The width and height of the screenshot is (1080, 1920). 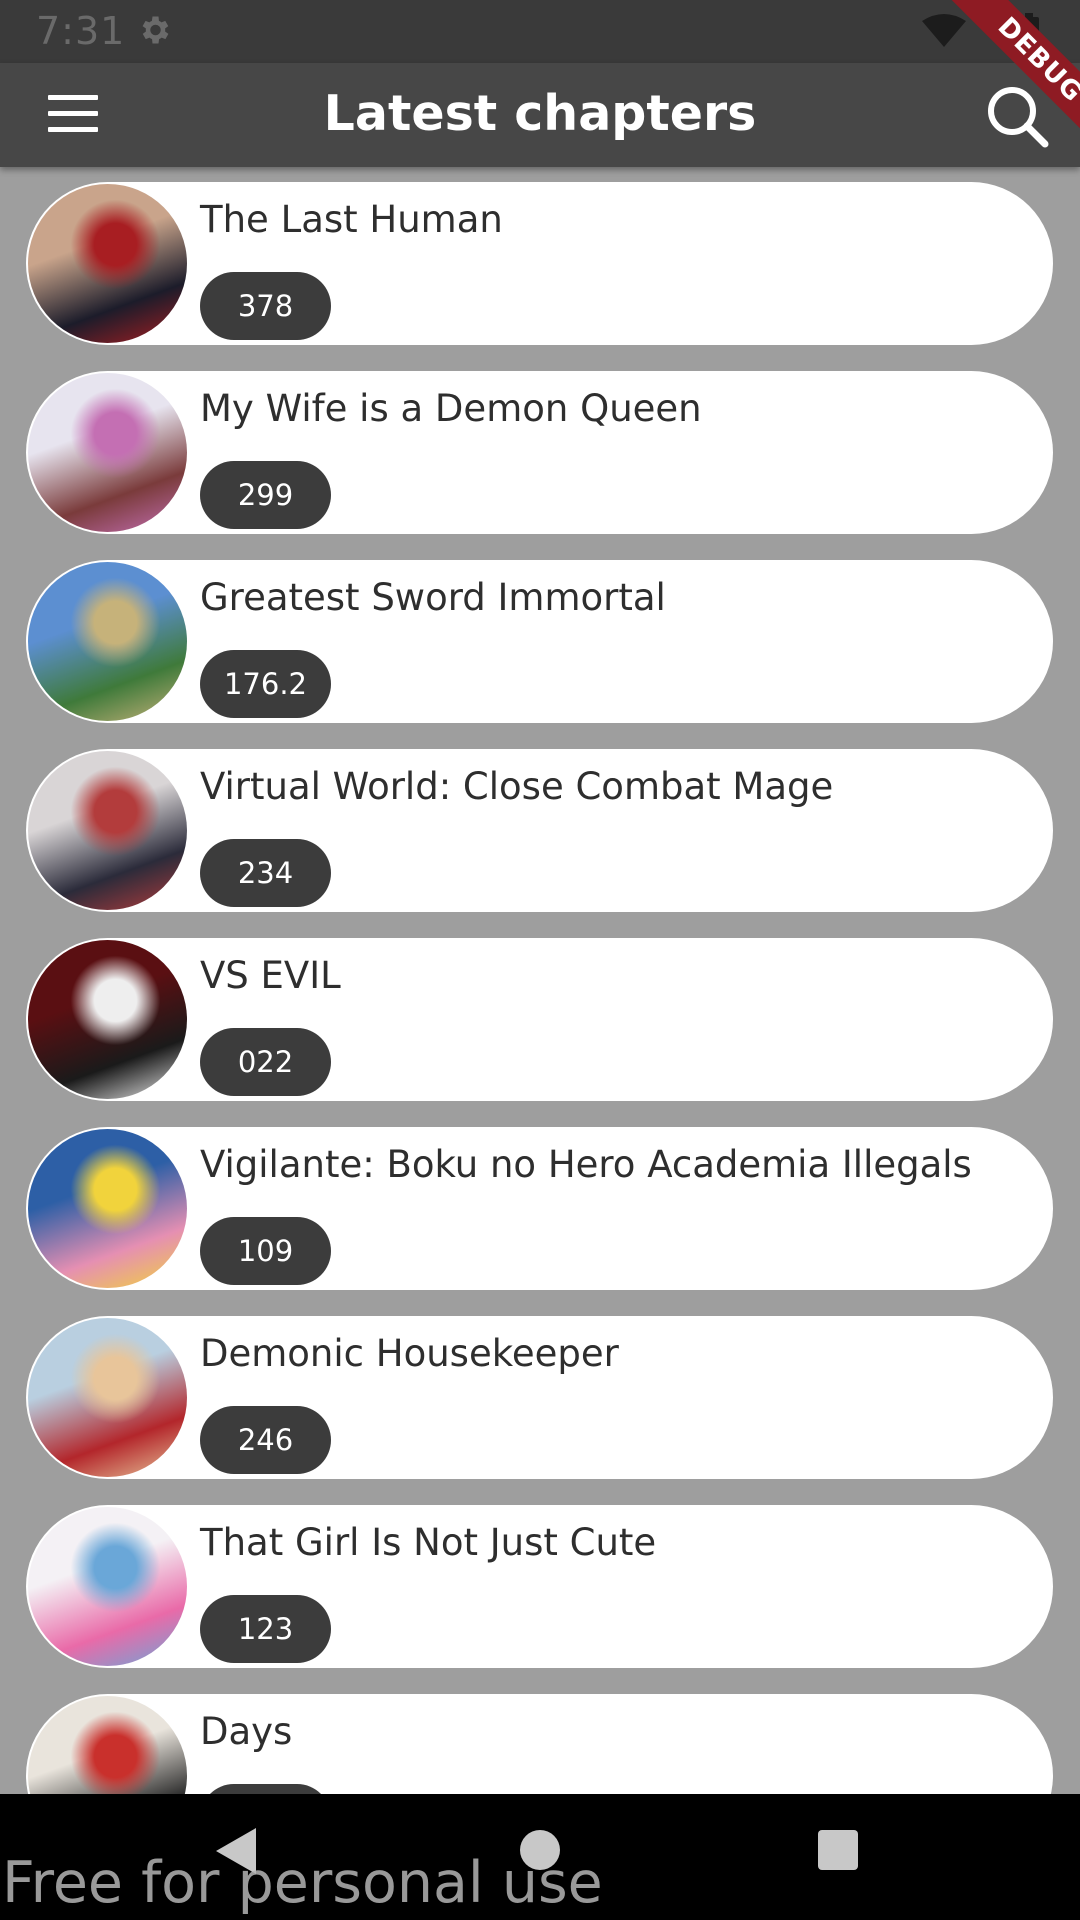 What do you see at coordinates (154, 32) in the screenshot?
I see `settings-gear-icon` at bounding box center [154, 32].